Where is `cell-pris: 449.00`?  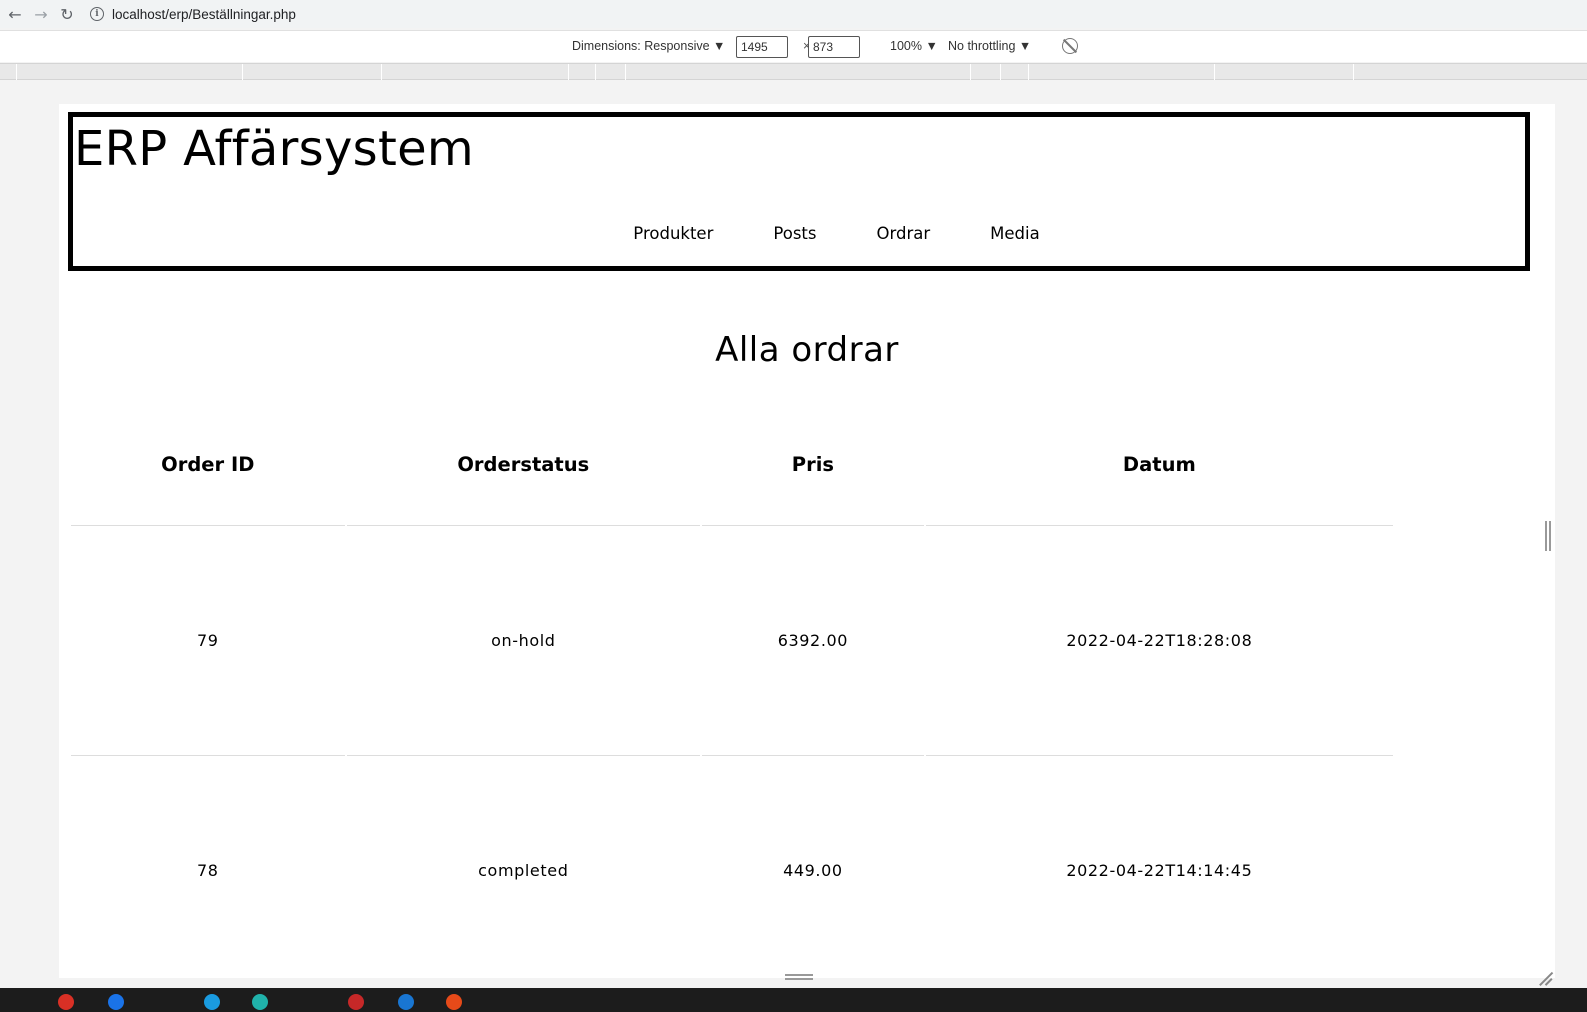
cell-pris: 449.00 is located at coordinates (813, 867).